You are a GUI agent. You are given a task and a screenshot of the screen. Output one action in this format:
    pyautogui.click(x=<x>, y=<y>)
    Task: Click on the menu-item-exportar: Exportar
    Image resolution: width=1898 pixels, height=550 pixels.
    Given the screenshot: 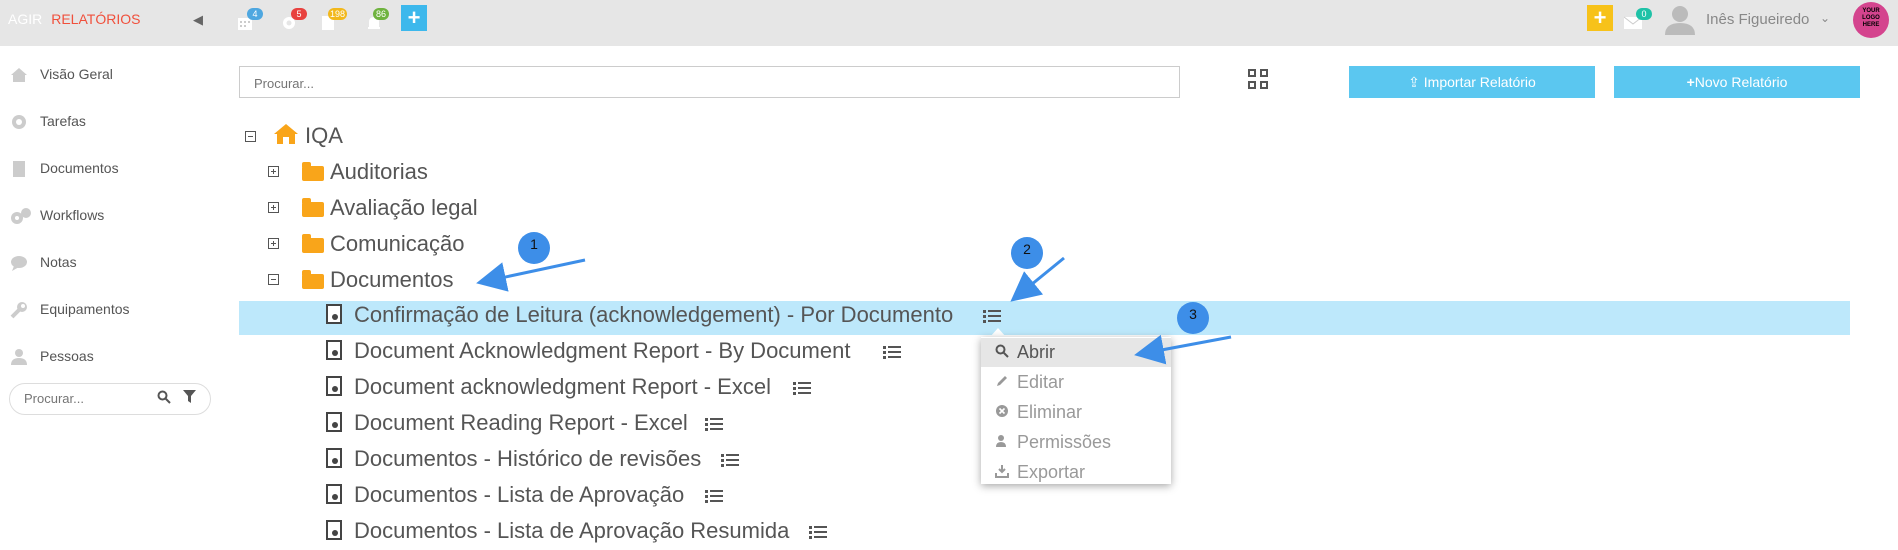 What is the action you would take?
    pyautogui.click(x=1076, y=472)
    